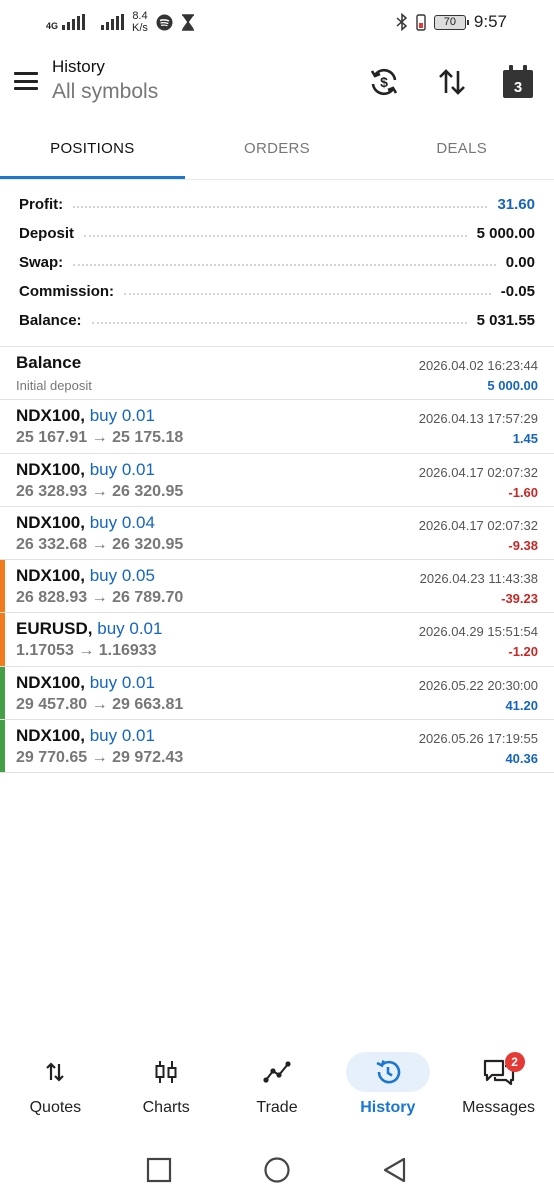 The image size is (554, 1200). I want to click on position-side: buy 0.05, so click(122, 576).